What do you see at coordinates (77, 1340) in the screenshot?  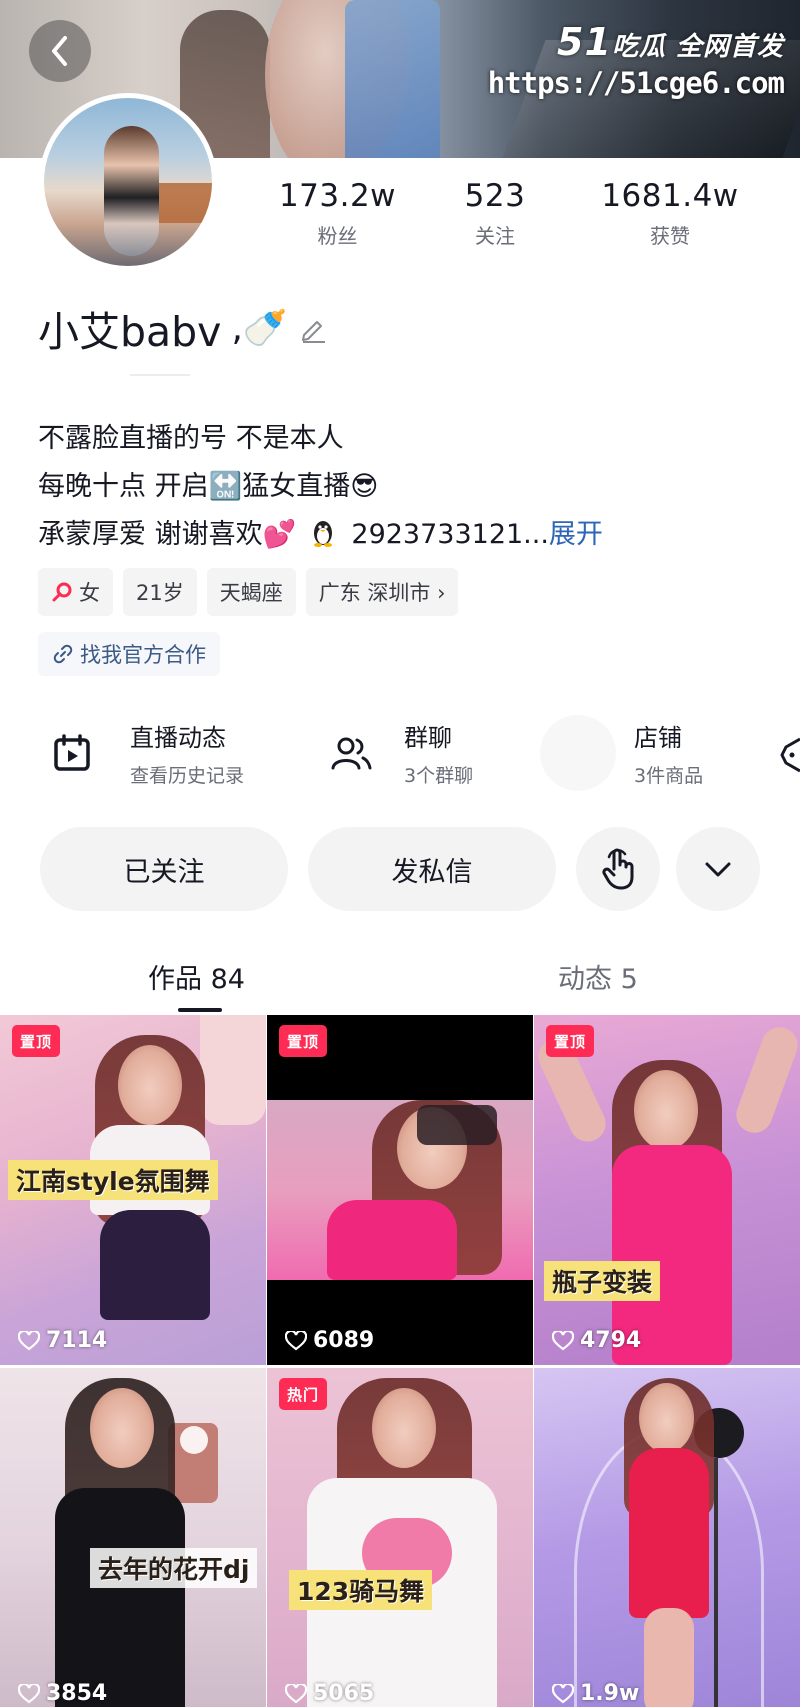 I see `like-count-value: 7114` at bounding box center [77, 1340].